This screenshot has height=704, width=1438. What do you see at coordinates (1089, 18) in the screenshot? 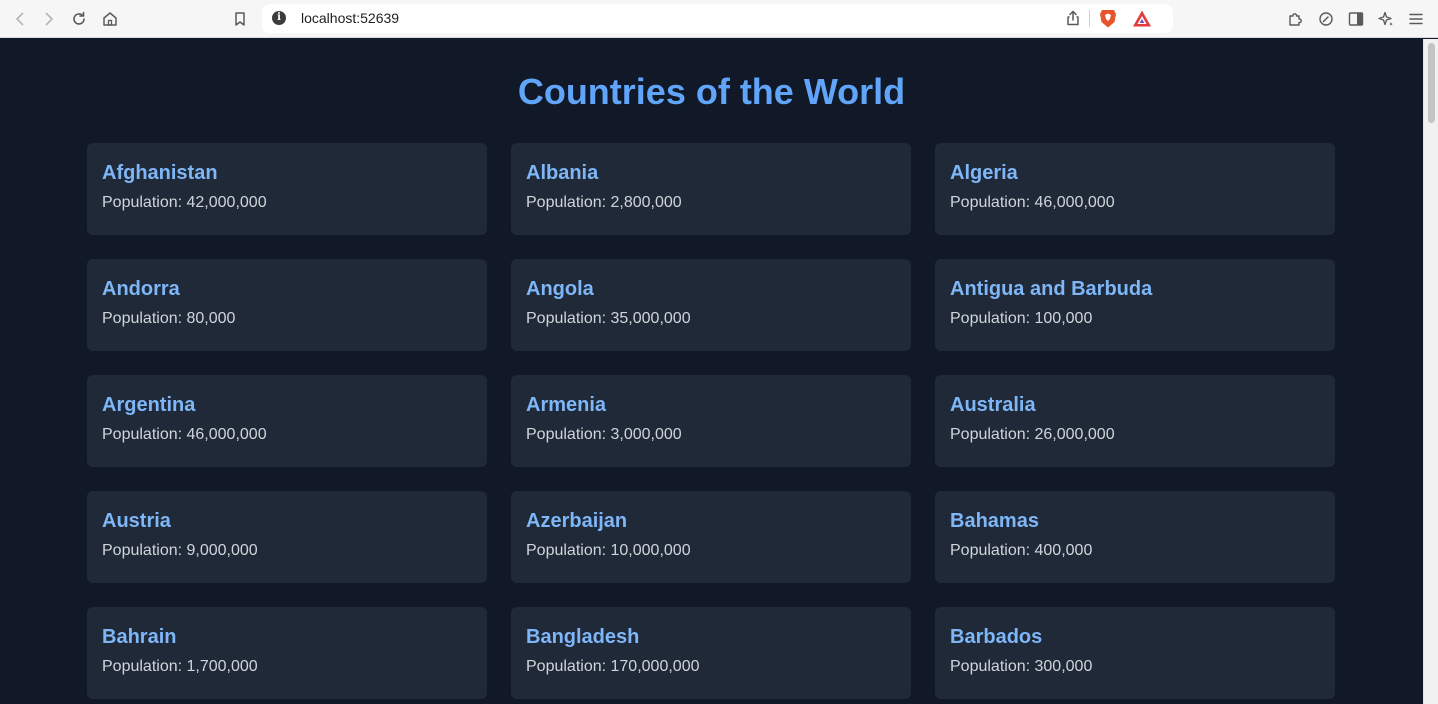
I see `address-bar-divider` at bounding box center [1089, 18].